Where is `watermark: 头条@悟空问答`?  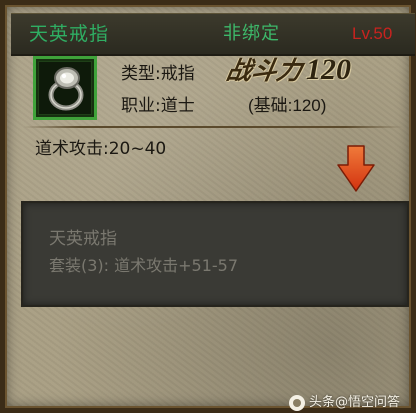
watermark: 头条@悟空问答 is located at coordinates (344, 403).